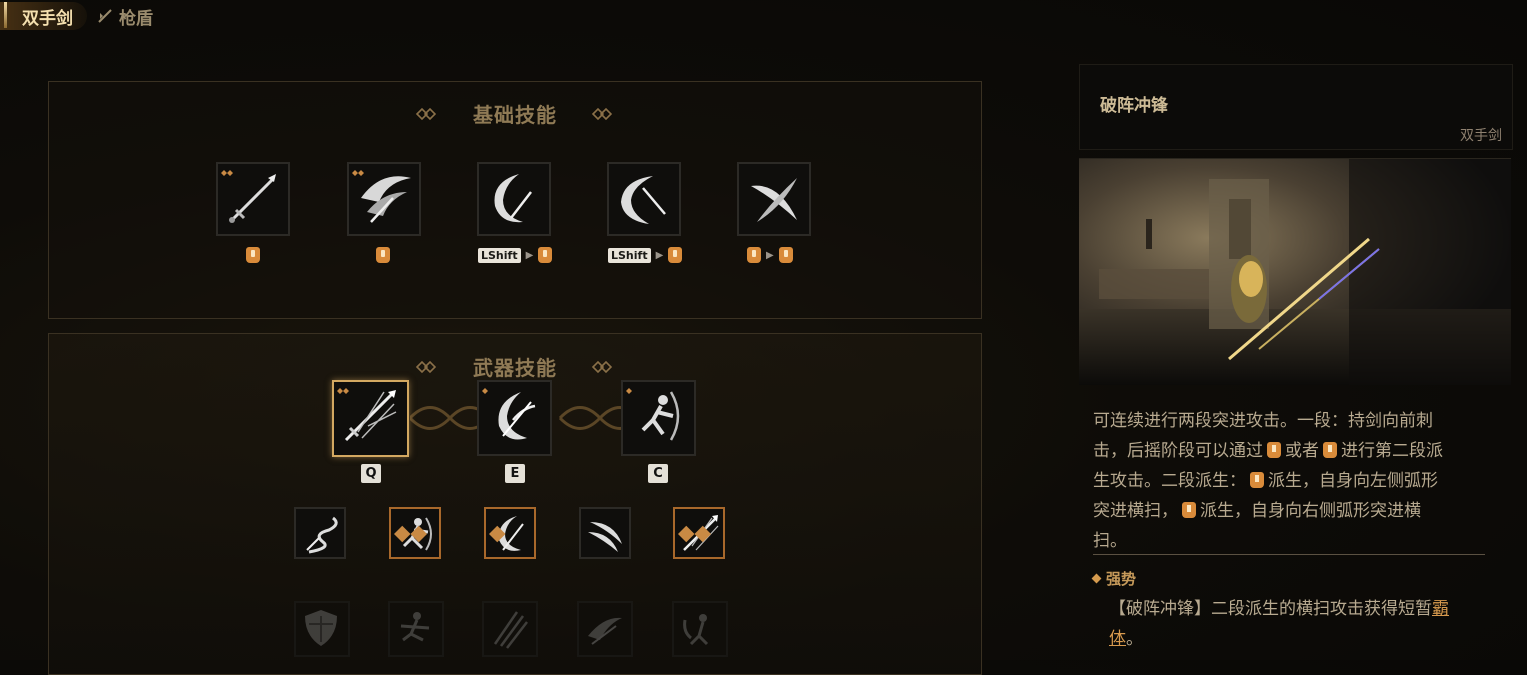  I want to click on weapon-tabs: 双手剑 枪盾, so click(83, 16).